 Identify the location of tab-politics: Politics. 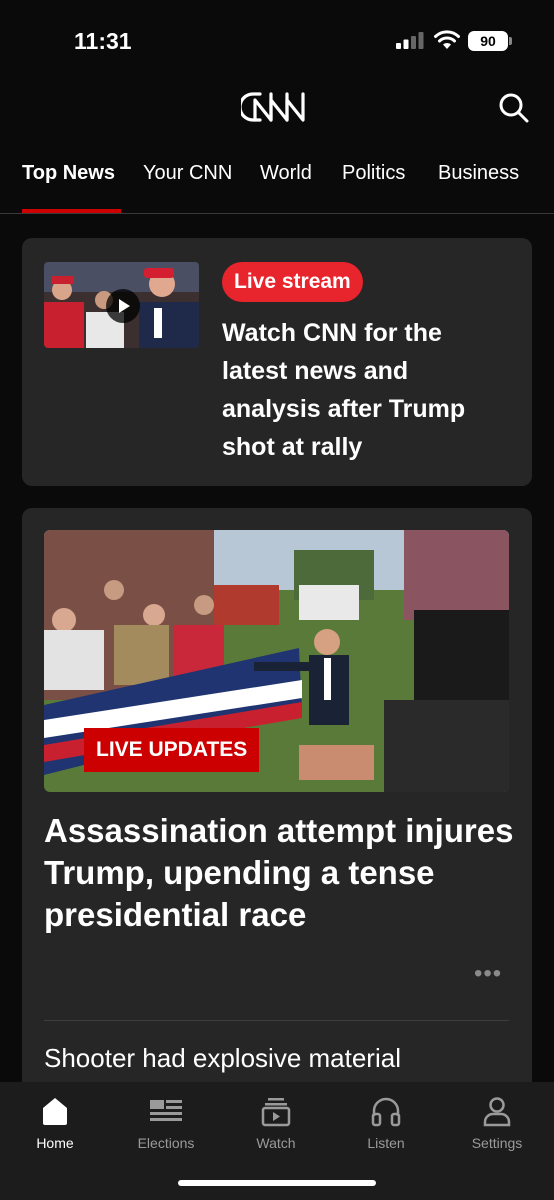
(373, 173).